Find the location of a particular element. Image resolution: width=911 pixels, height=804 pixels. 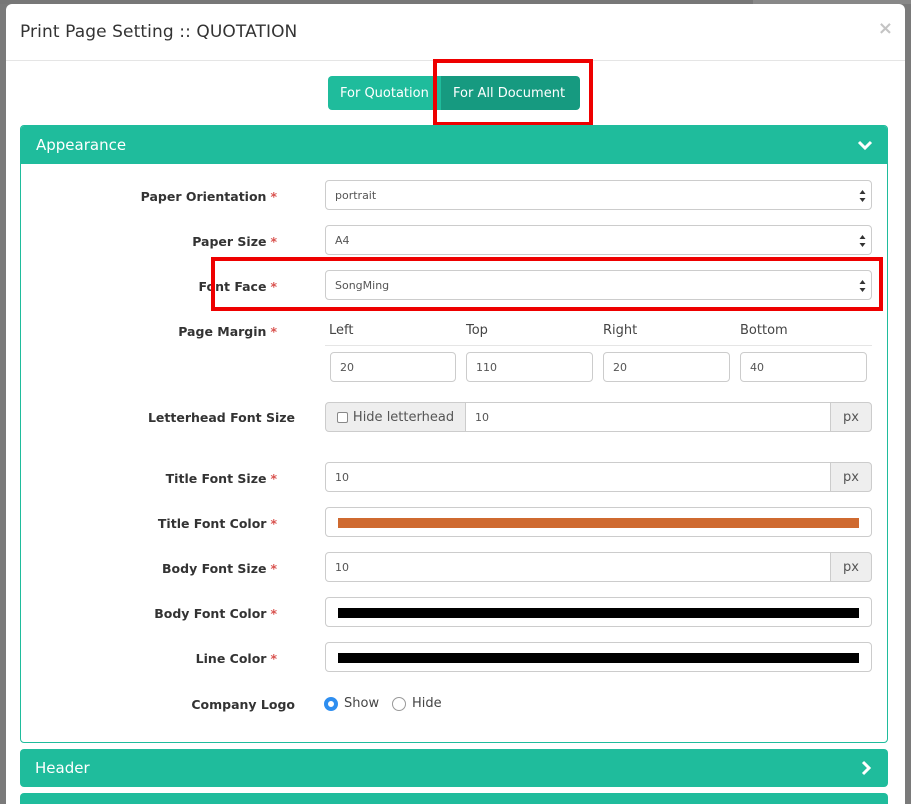

paper-size-select: A4 is located at coordinates (598, 240).